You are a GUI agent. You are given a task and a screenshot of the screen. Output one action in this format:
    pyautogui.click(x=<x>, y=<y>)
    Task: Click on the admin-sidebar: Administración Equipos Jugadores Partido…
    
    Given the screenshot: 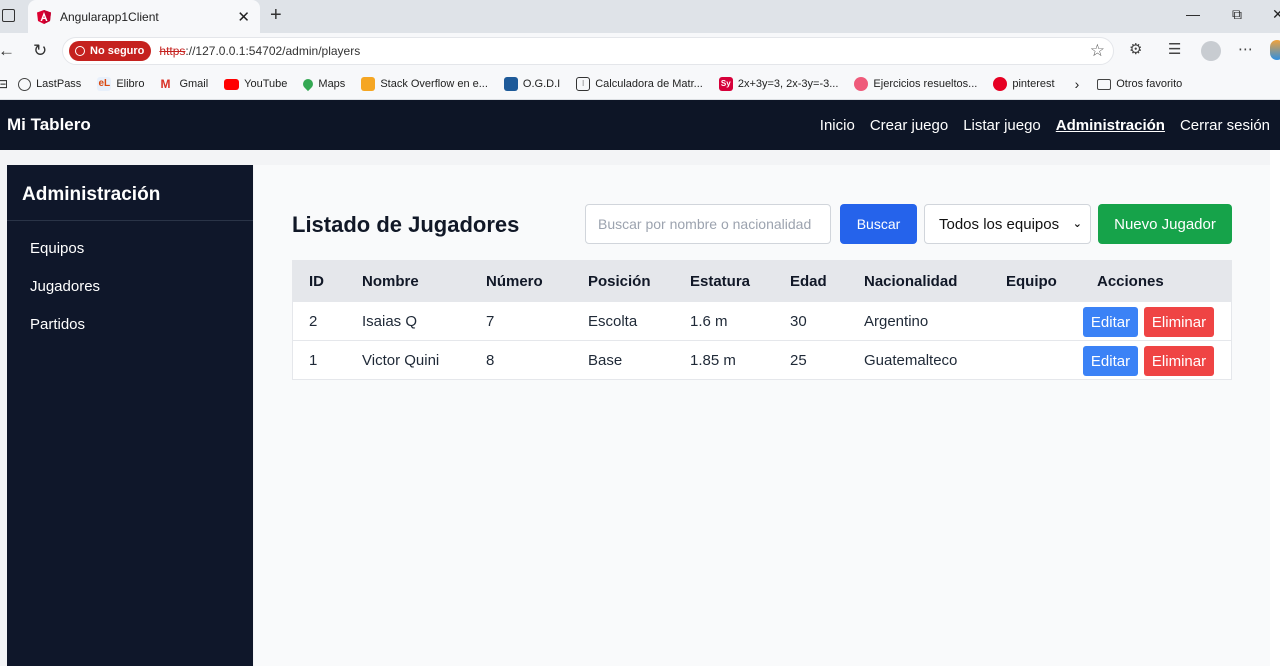 What is the action you would take?
    pyautogui.click(x=130, y=415)
    